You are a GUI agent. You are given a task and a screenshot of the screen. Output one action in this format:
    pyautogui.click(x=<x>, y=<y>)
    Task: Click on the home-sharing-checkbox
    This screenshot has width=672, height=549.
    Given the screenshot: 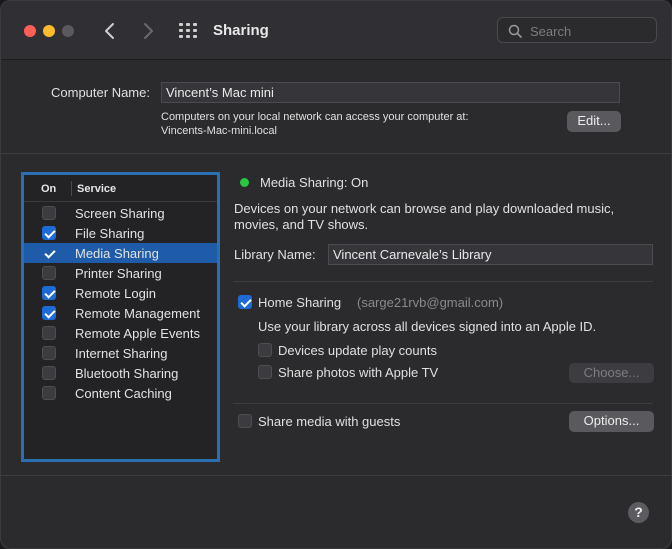 What is the action you would take?
    pyautogui.click(x=245, y=302)
    